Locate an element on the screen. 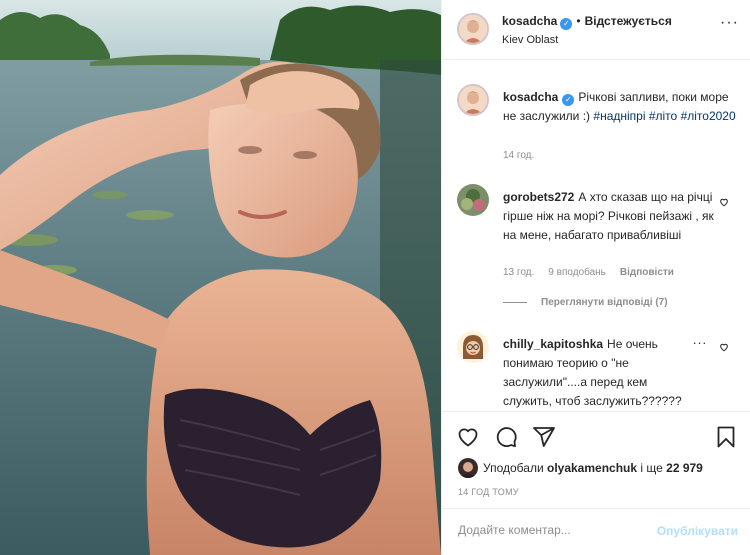 Image resolution: width=750 pixels, height=555 pixels. heart-icon is located at coordinates (468, 437).